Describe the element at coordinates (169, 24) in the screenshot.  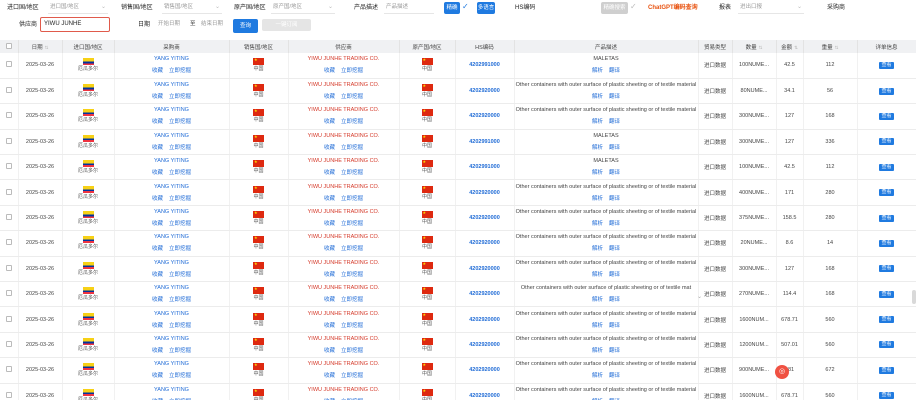
I see `start-date-input: 开始日期` at that location.